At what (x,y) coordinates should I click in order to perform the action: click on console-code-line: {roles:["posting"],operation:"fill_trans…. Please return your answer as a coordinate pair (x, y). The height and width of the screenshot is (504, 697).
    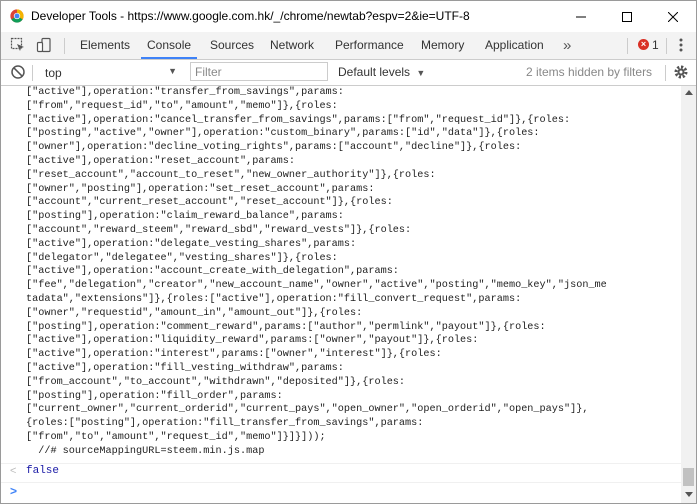
    Looking at the image, I should click on (225, 424).